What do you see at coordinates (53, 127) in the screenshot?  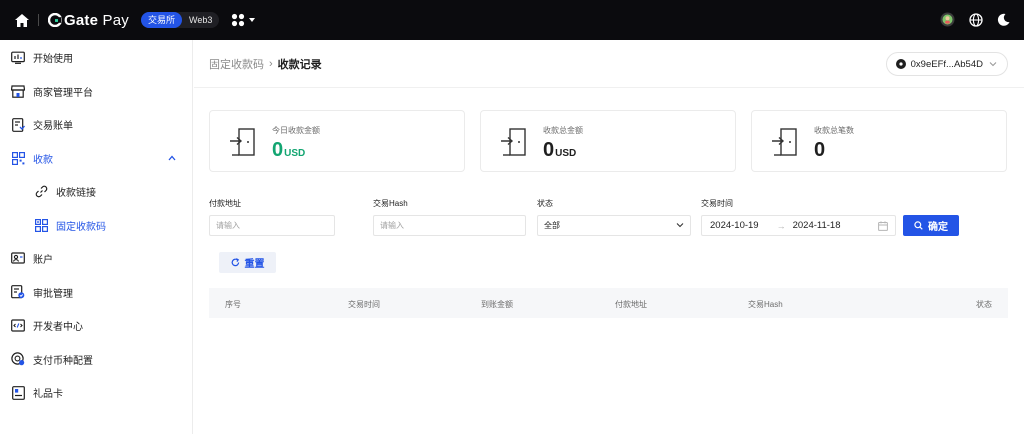 I see `sidebar-item-label: 交易账单` at bounding box center [53, 127].